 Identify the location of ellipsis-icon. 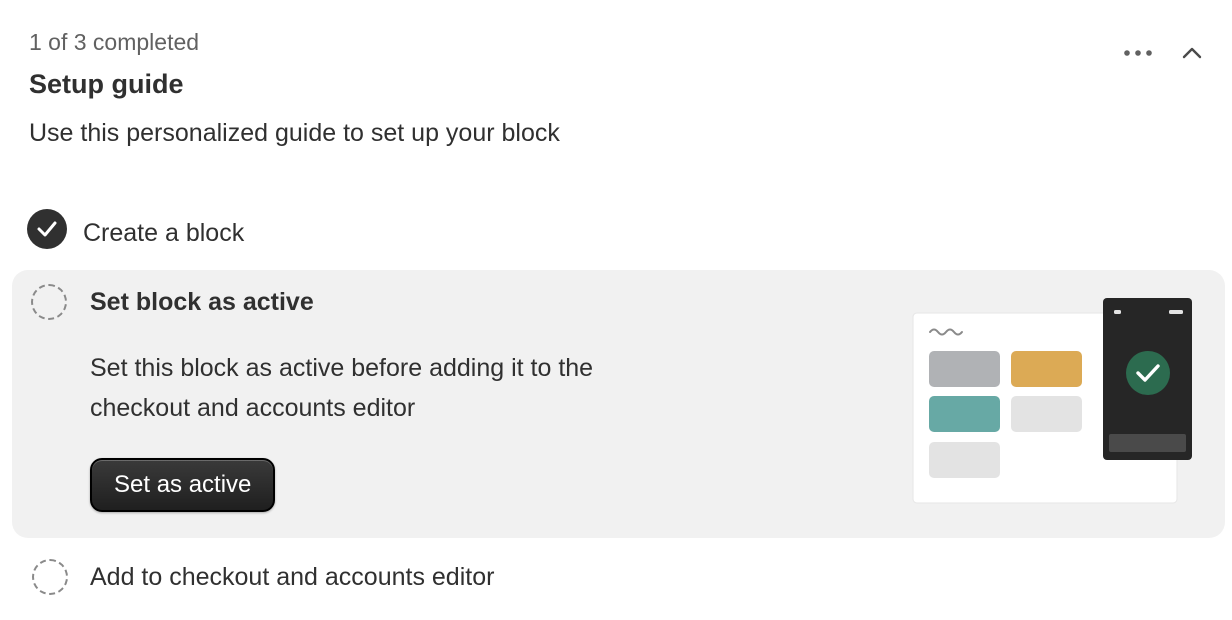
(1138, 53).